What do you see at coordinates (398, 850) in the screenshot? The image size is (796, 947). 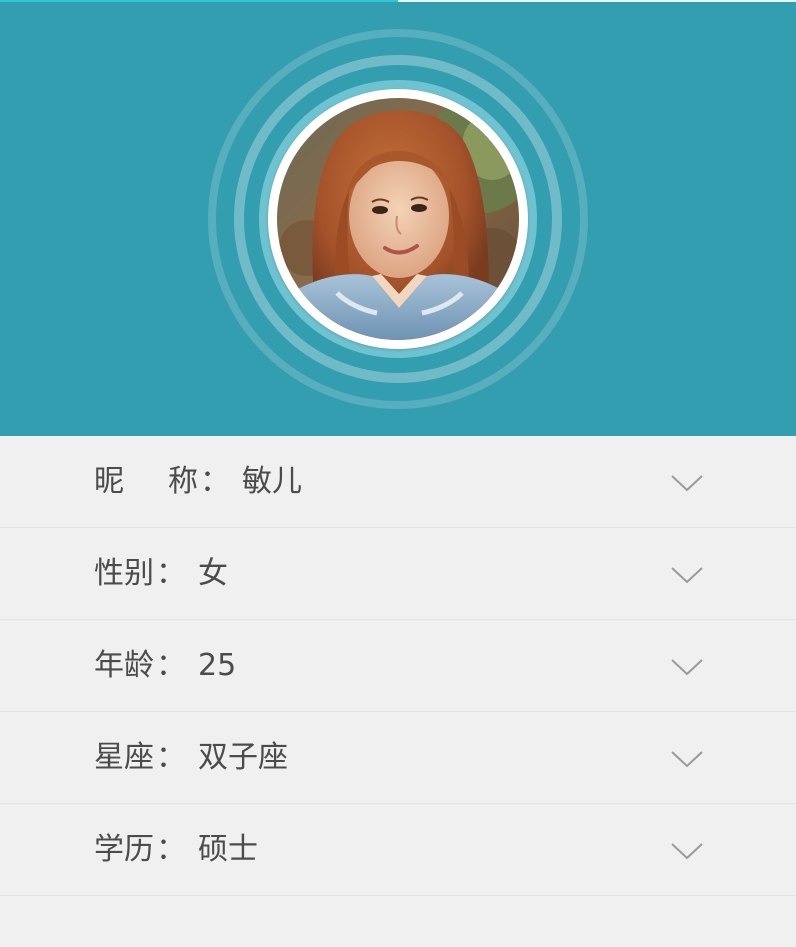 I see `field-row-education: 学历： 硕士` at bounding box center [398, 850].